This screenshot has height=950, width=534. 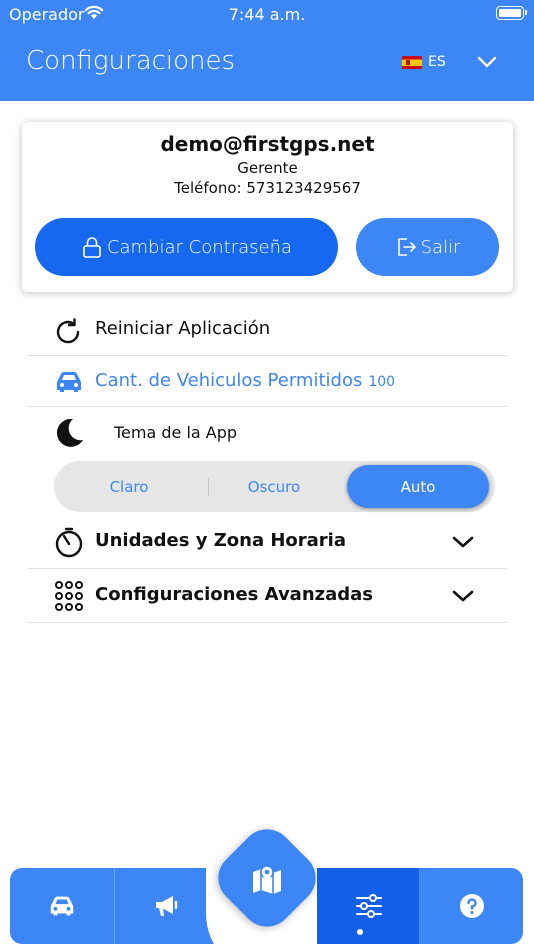 I want to click on lock-icon, so click(x=92, y=247).